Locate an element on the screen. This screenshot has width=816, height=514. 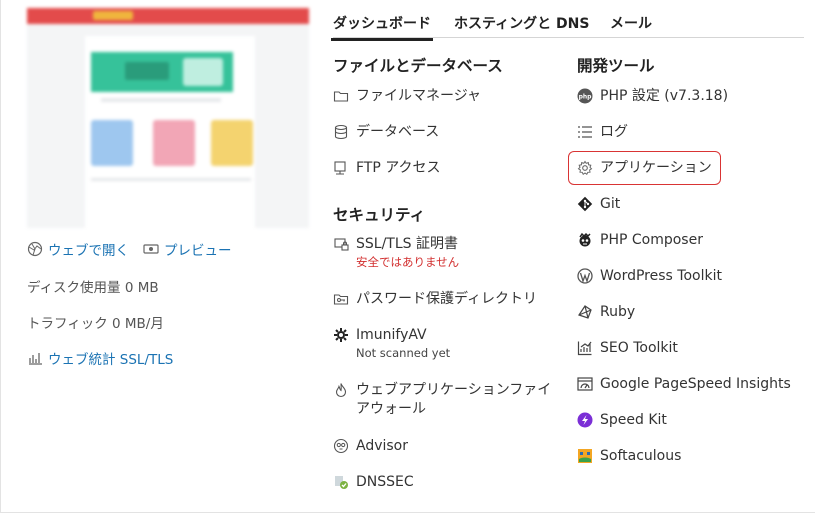
dnssec-icon is located at coordinates (341, 482).